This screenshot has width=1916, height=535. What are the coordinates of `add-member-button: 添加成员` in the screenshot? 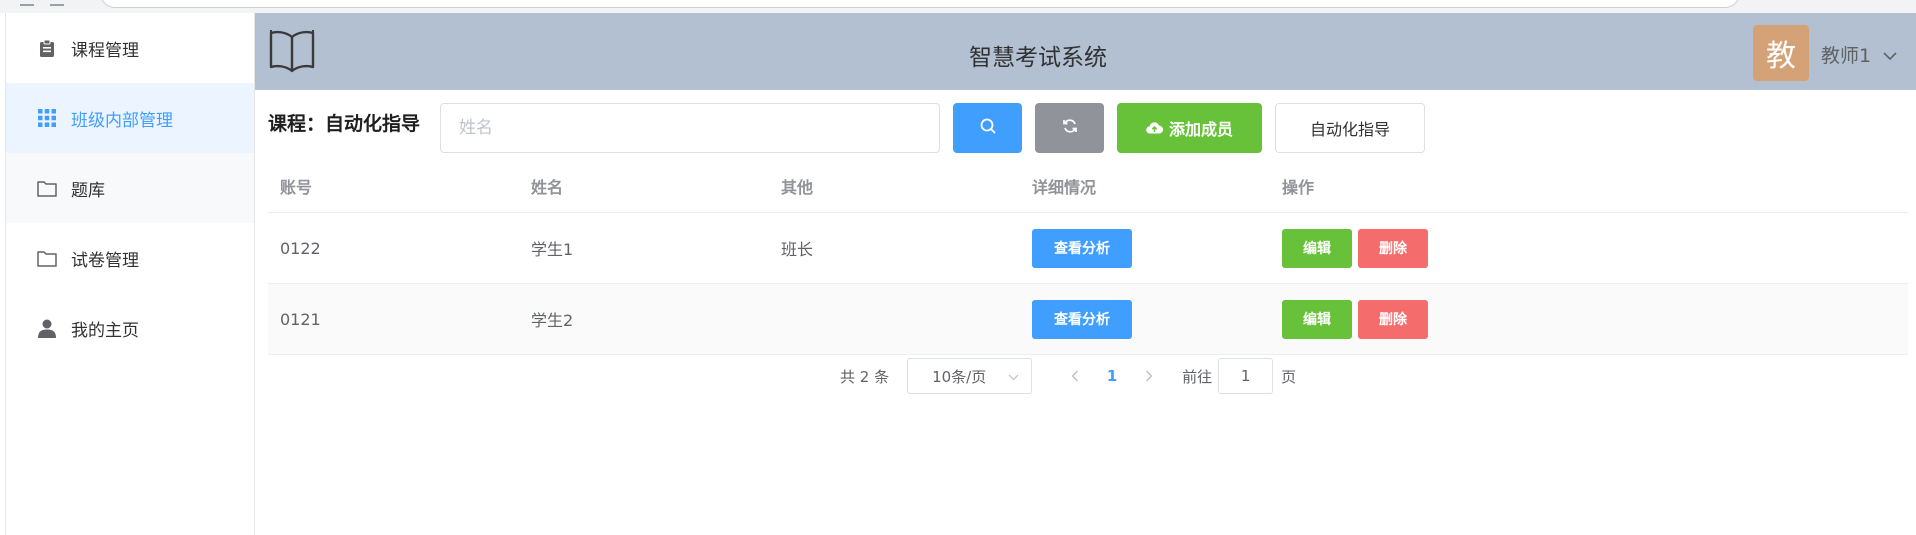 It's located at (1189, 128).